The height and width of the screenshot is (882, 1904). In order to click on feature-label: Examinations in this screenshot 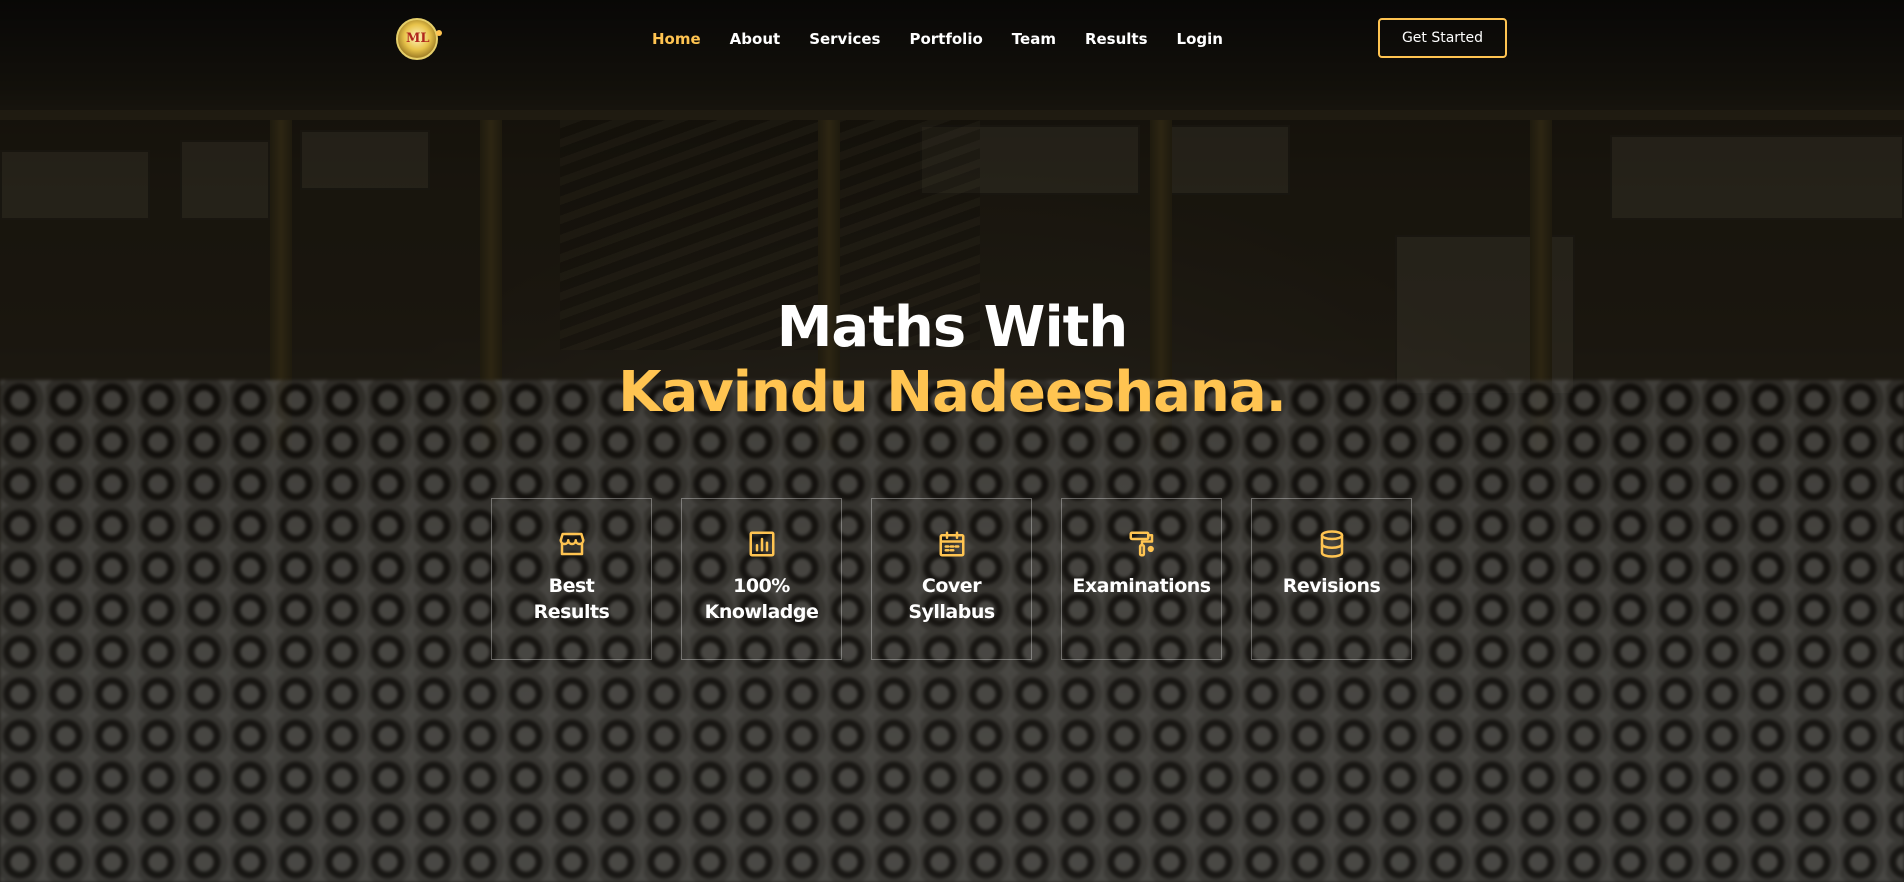, I will do `click(1141, 586)`.